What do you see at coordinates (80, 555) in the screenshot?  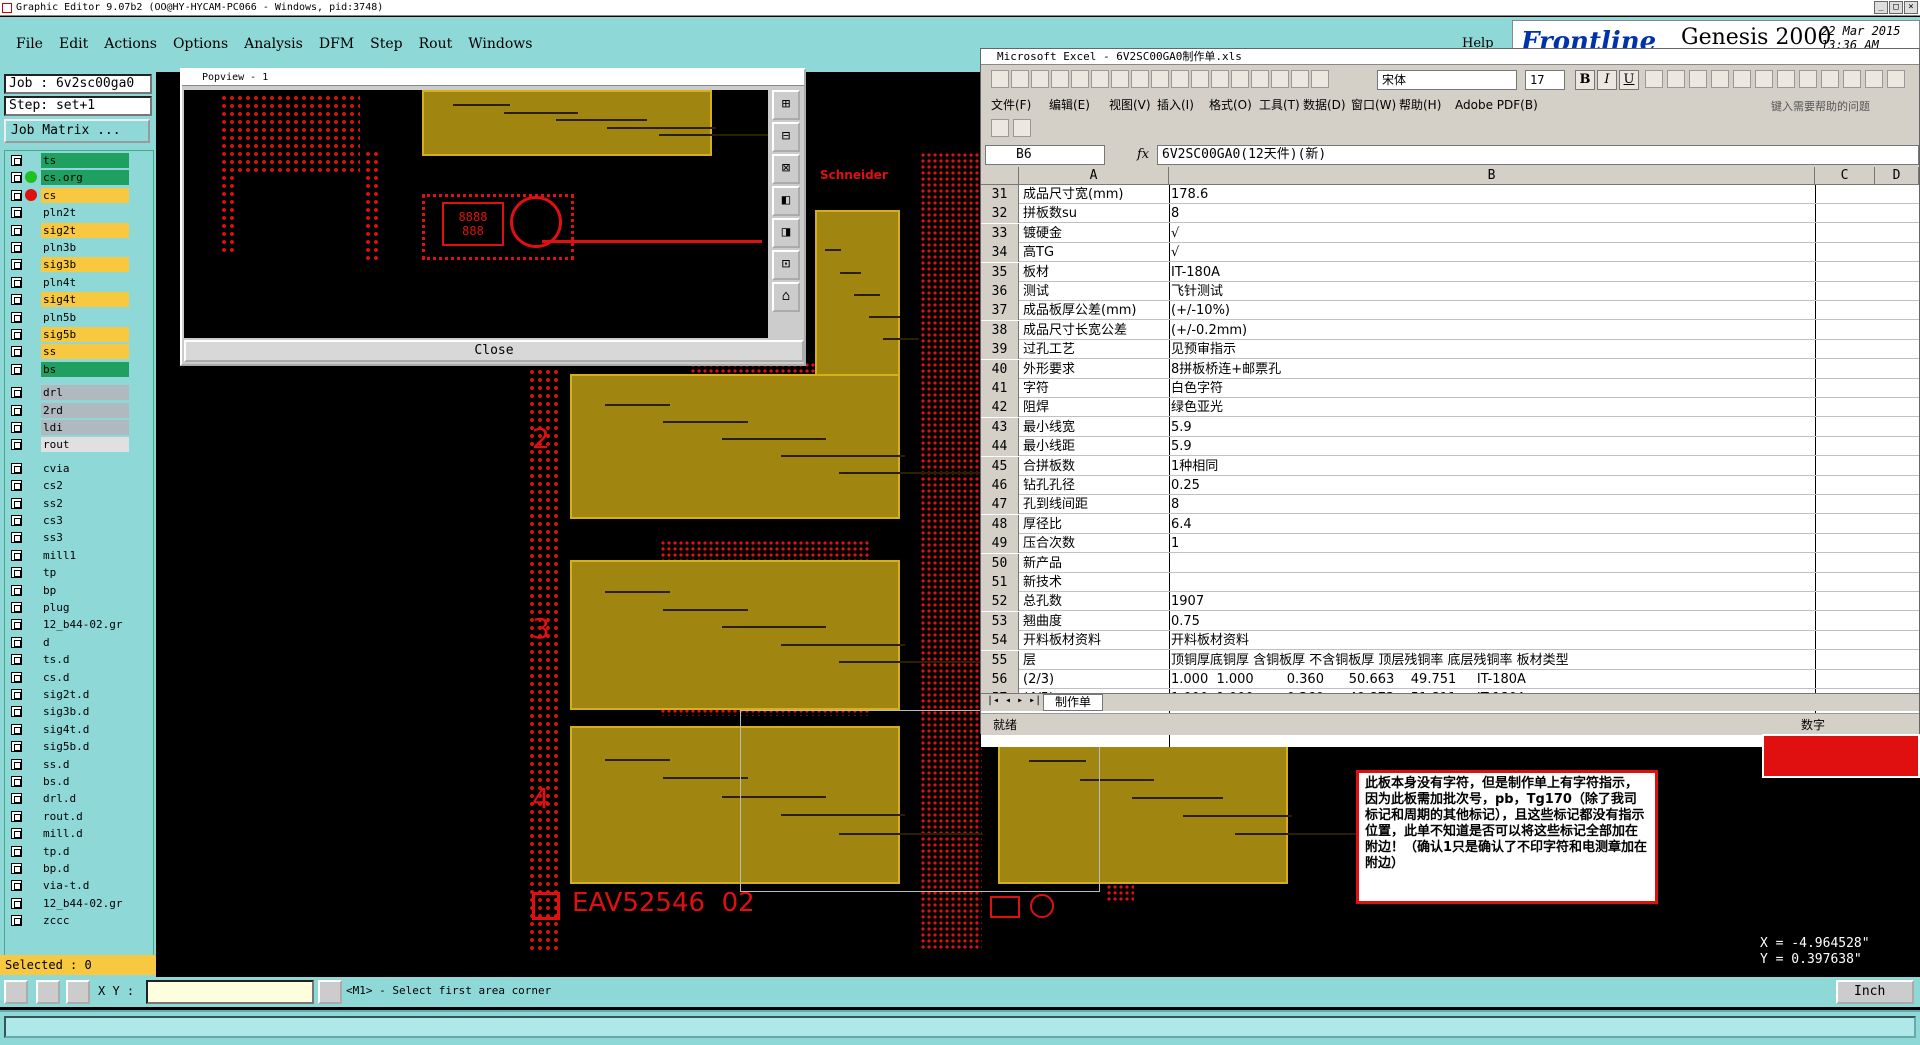 I see `layer-row: mill1` at bounding box center [80, 555].